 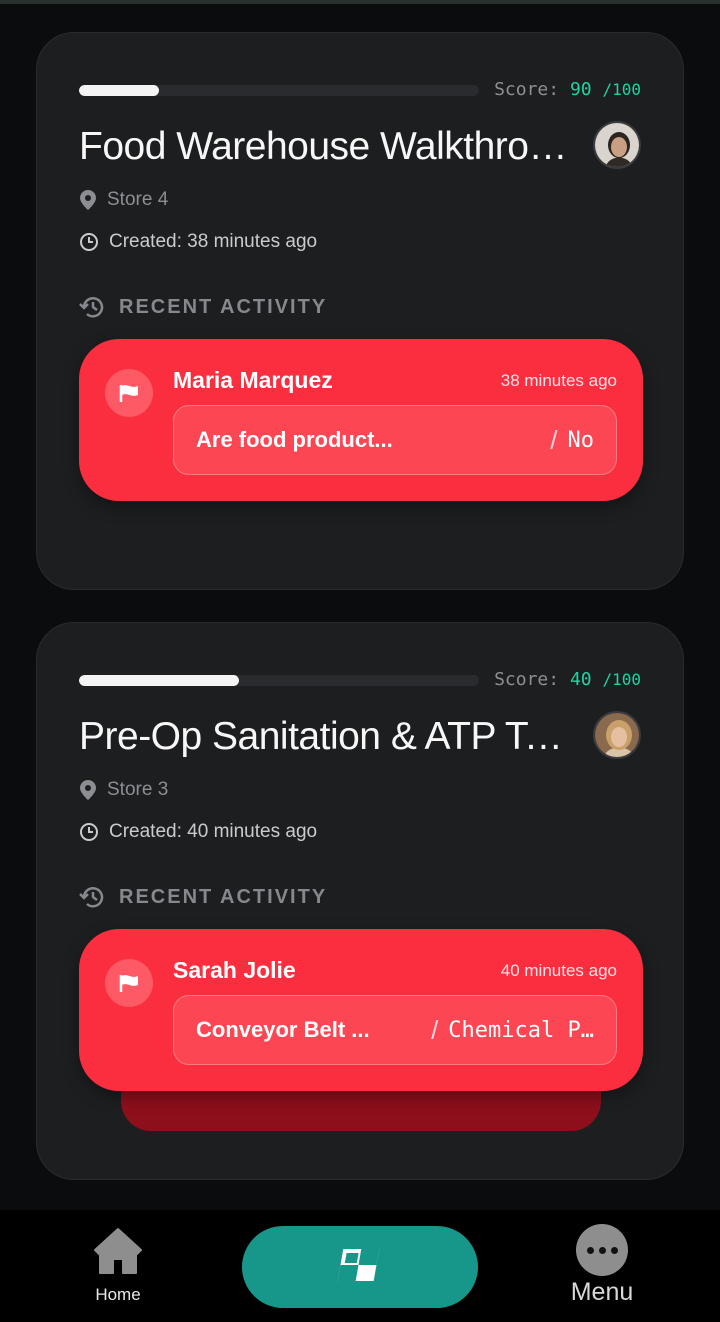 I want to click on activity-time: 40 minutes ago, so click(x=558, y=970).